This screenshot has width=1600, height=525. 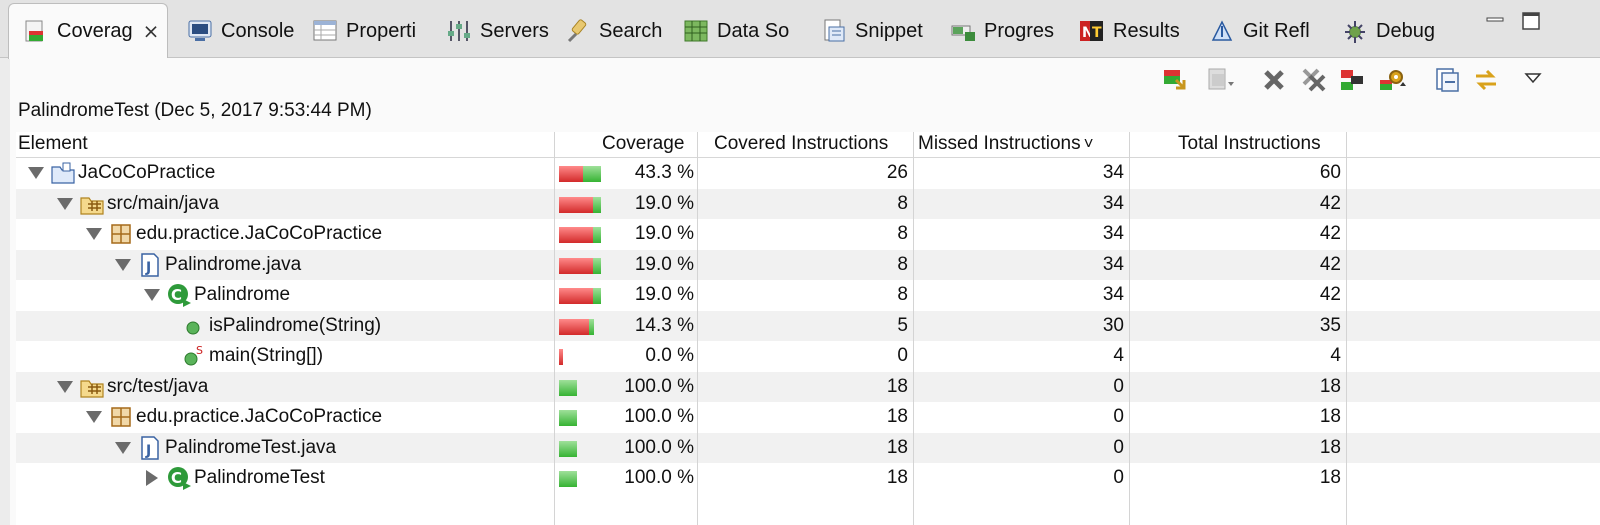 What do you see at coordinates (753, 30) in the screenshot?
I see `tab-label: Data So` at bounding box center [753, 30].